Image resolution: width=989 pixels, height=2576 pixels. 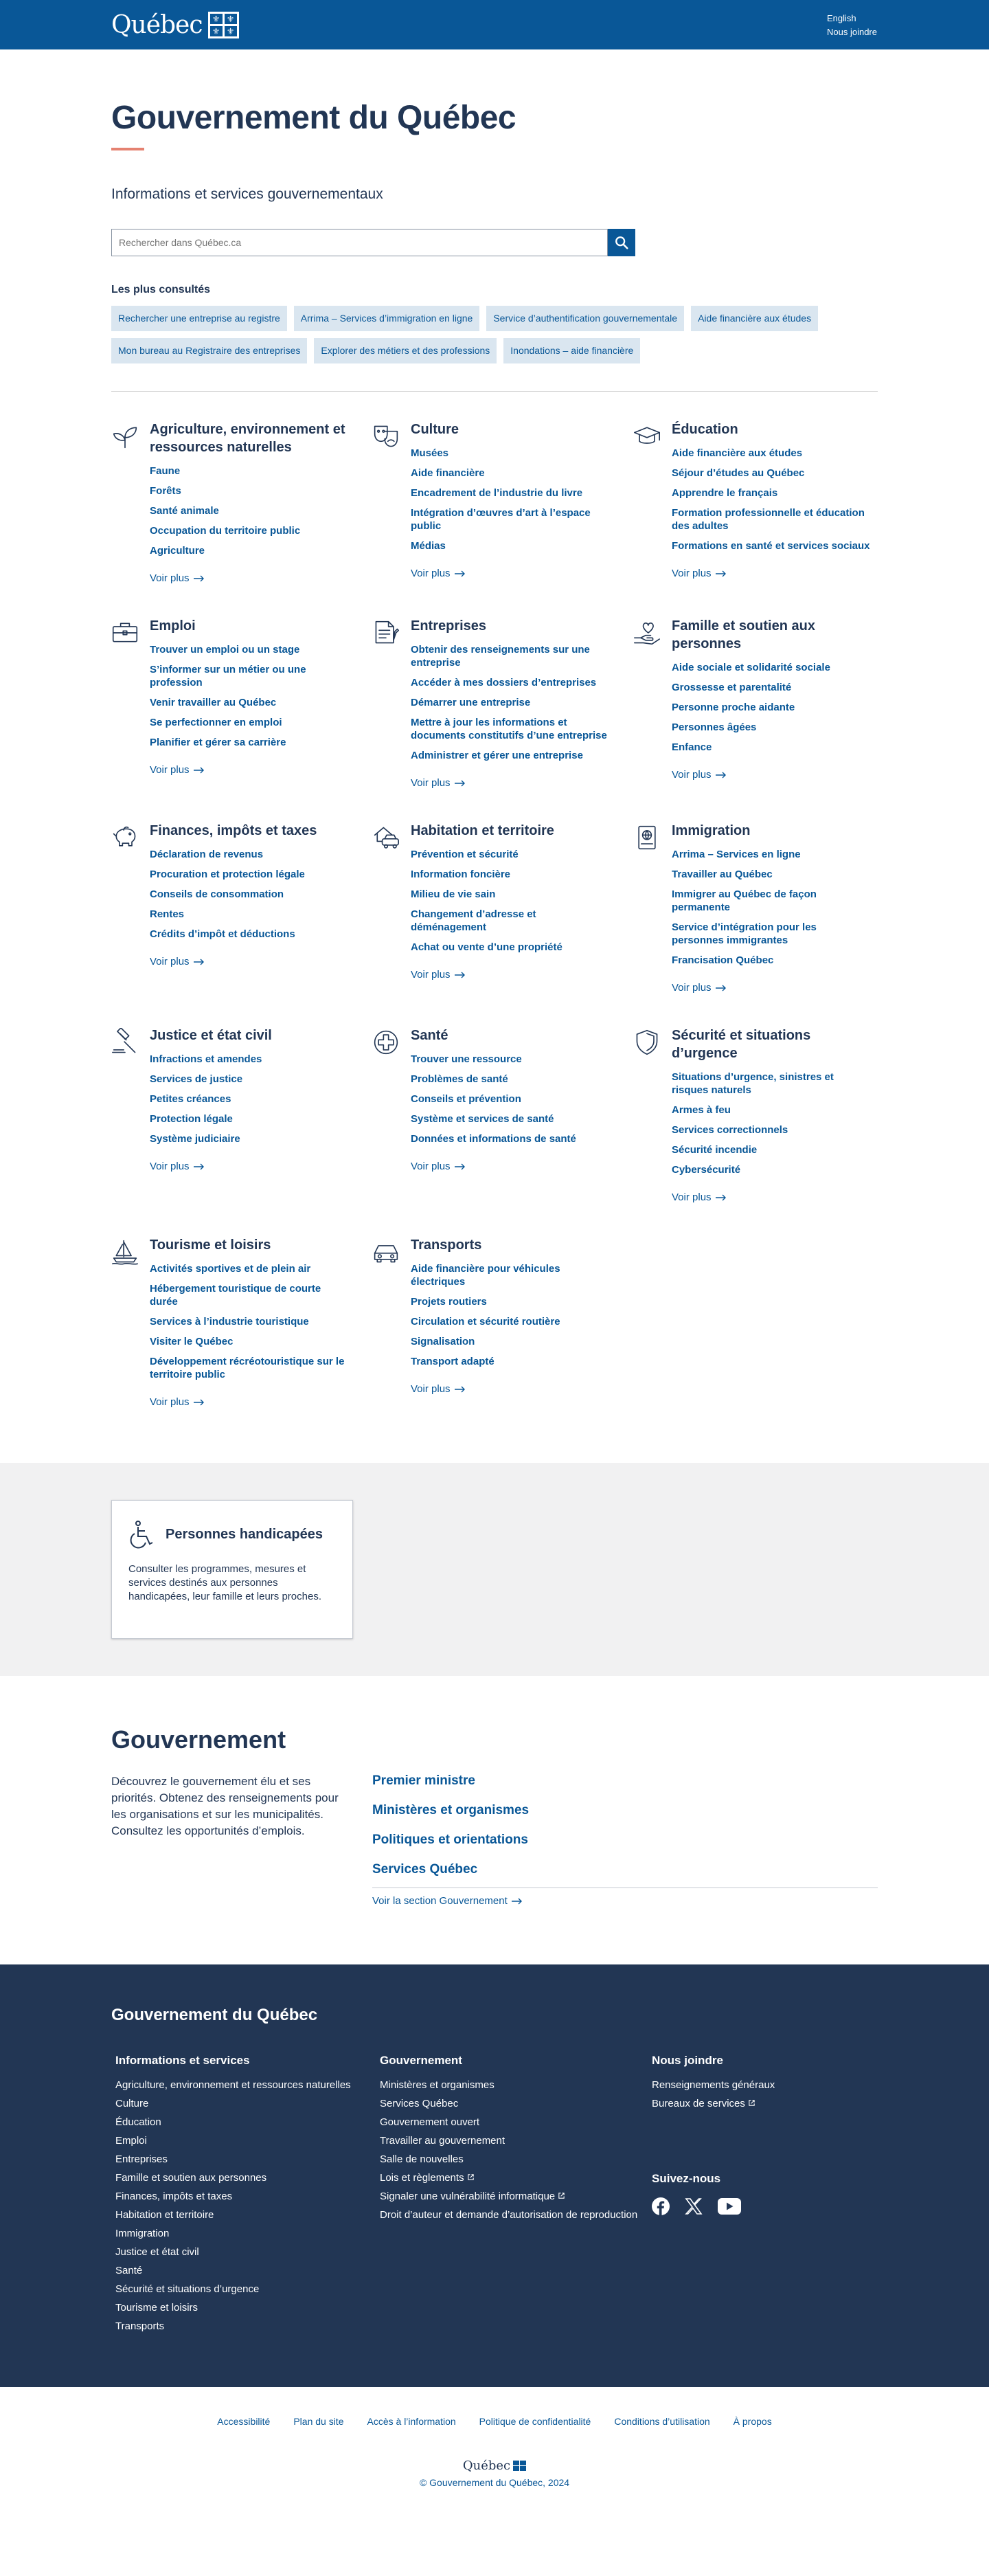 What do you see at coordinates (138, 2122) in the screenshot?
I see `footer-link: Éducation` at bounding box center [138, 2122].